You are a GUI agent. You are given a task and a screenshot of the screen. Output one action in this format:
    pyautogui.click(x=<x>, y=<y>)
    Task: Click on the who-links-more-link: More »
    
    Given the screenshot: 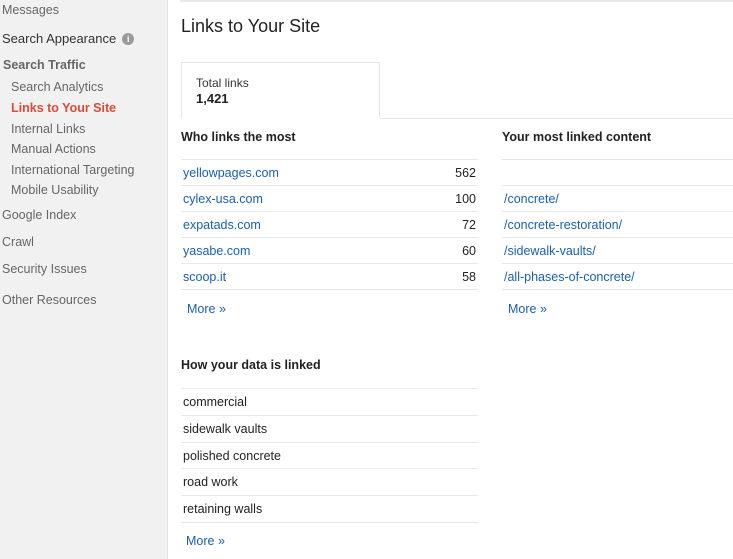 What is the action you would take?
    pyautogui.click(x=206, y=309)
    